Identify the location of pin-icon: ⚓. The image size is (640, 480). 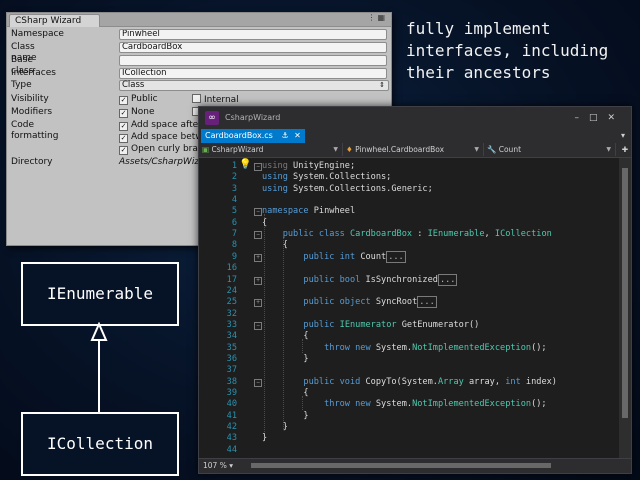
(284, 135).